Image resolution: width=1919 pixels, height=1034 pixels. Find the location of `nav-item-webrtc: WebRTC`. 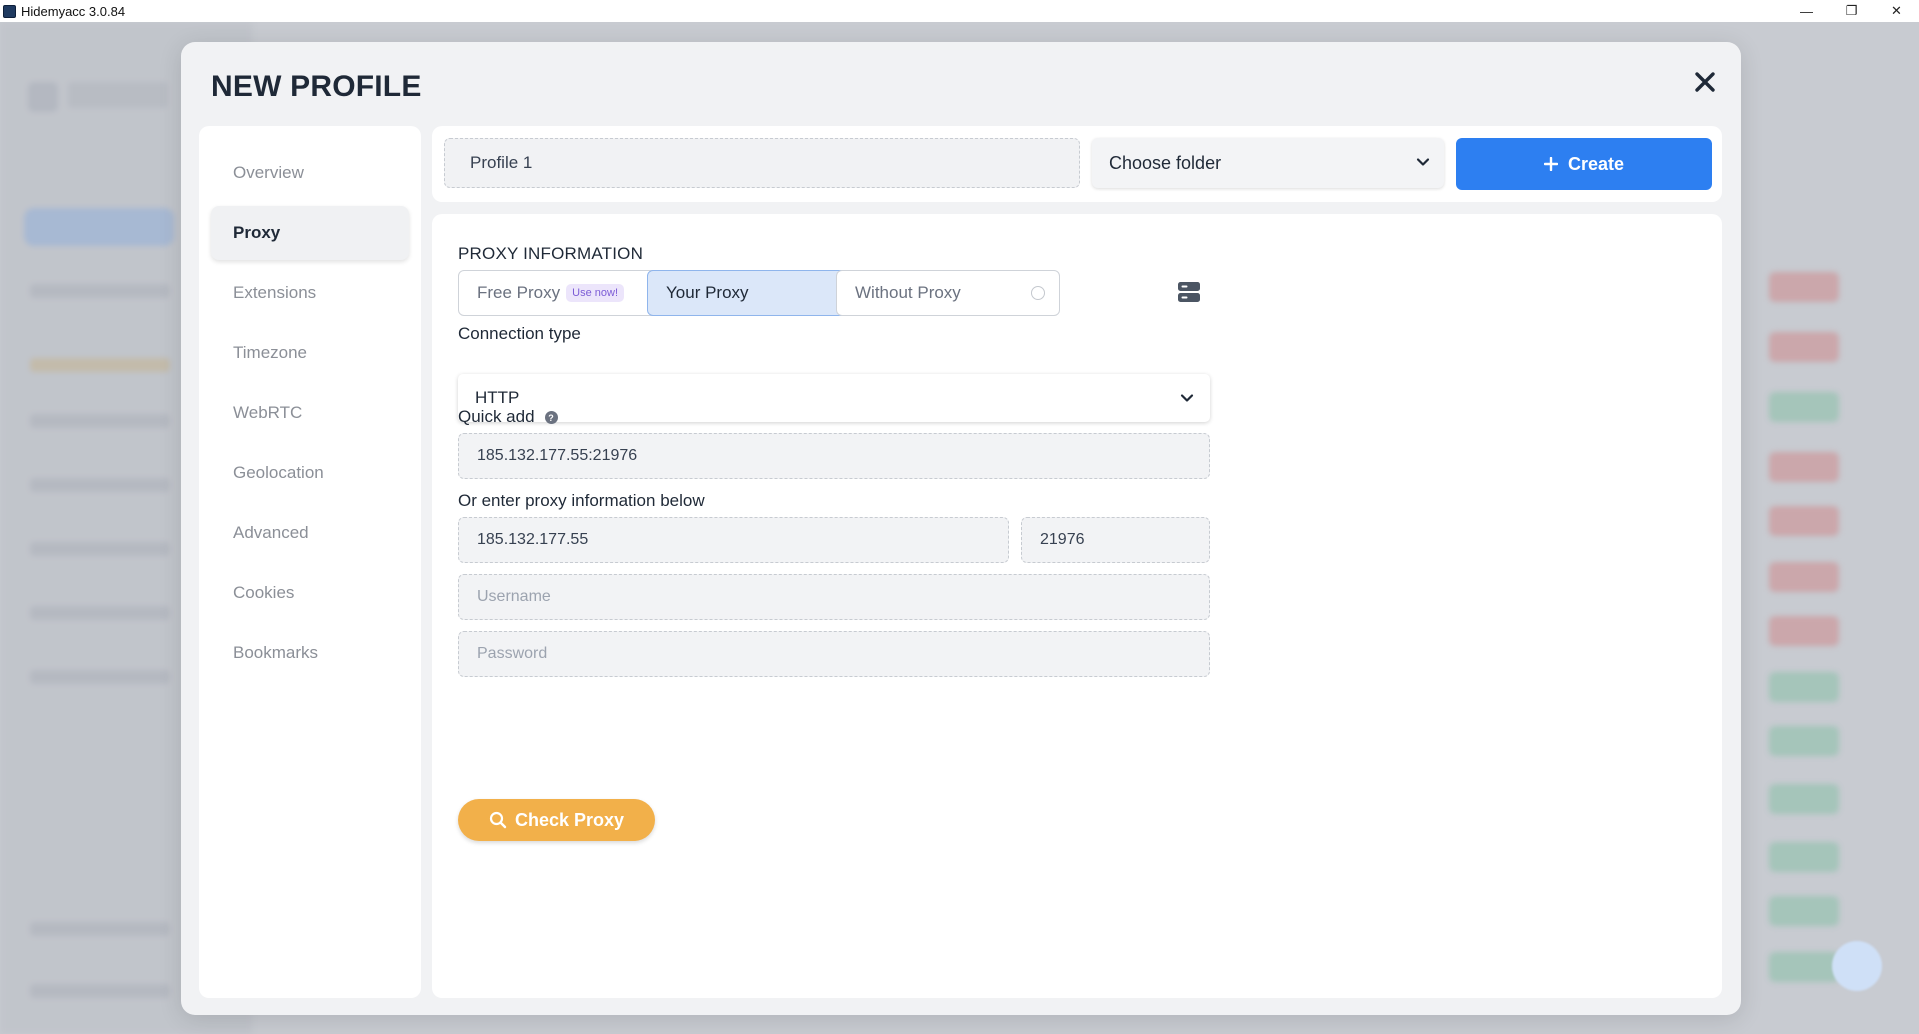

nav-item-webrtc: WebRTC is located at coordinates (310, 413).